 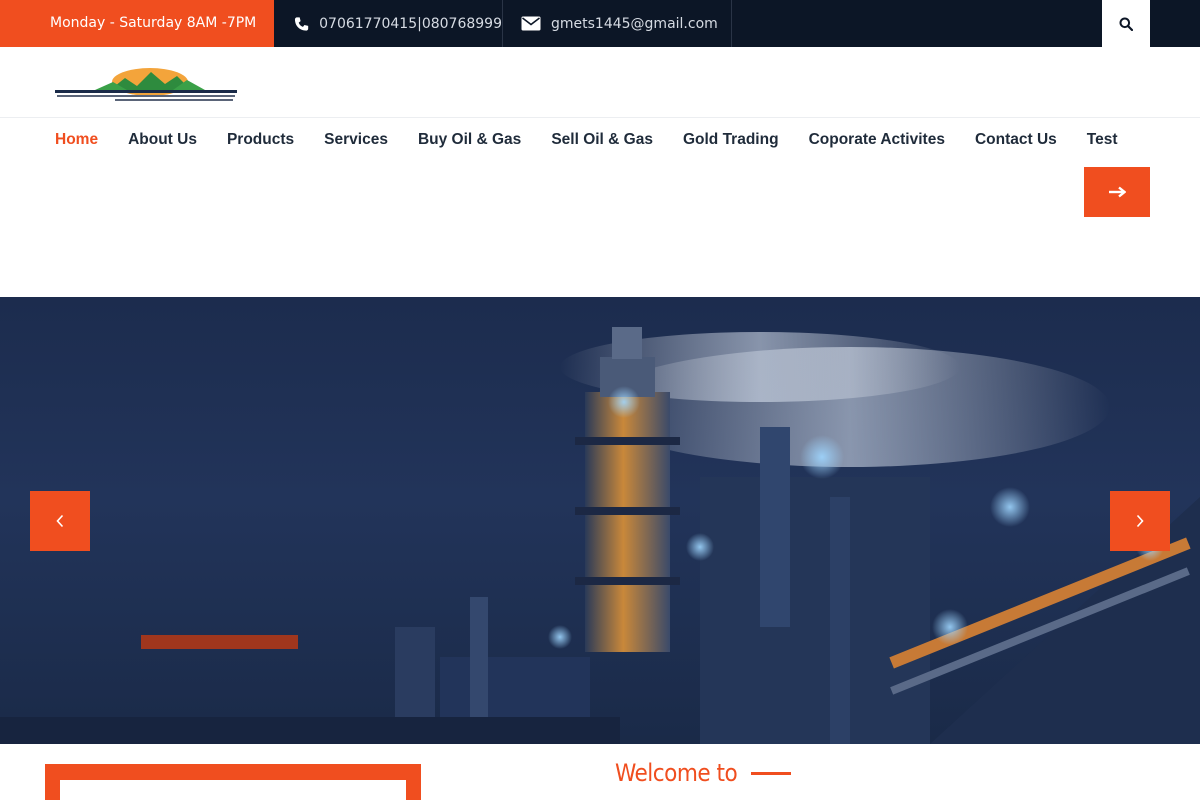 I want to click on nav-buy-oil-gas: Buy Oil & Gas, so click(x=469, y=140).